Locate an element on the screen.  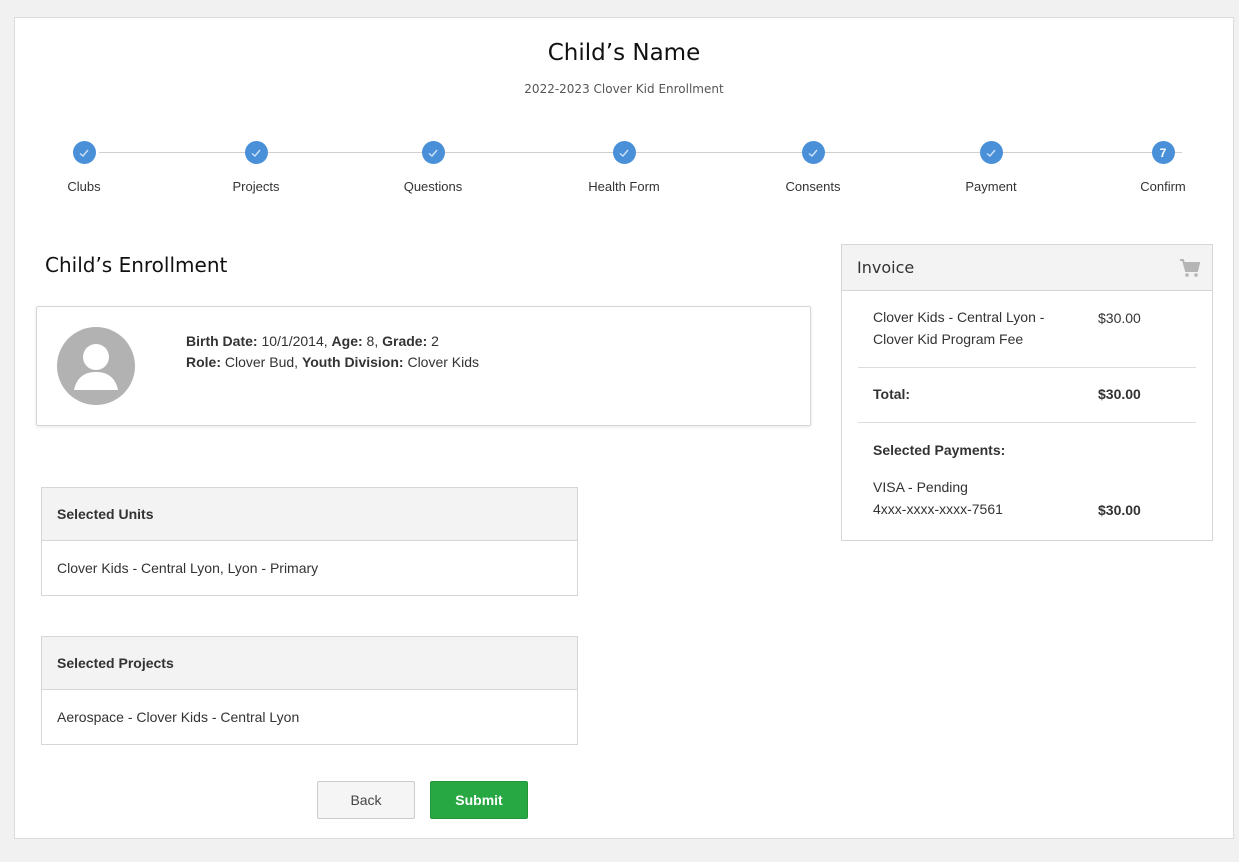
step-health-form: Health Form is located at coordinates (624, 167).